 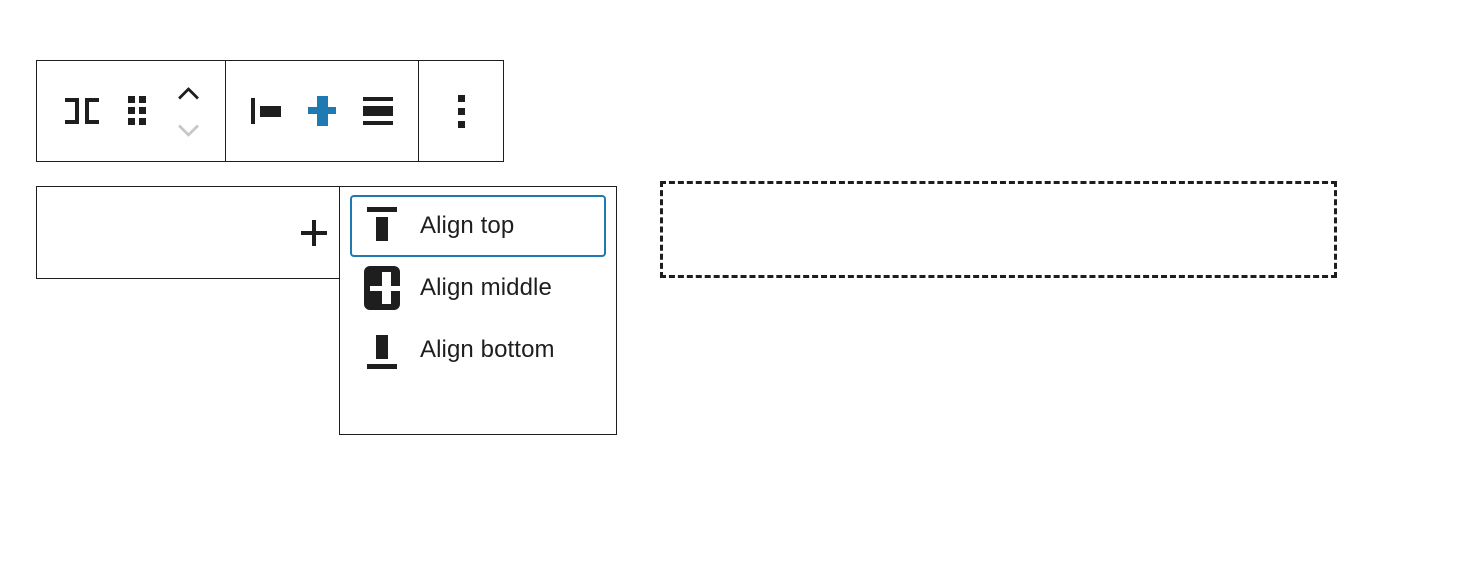 I want to click on align-middle-plus-icon, so click(x=322, y=111).